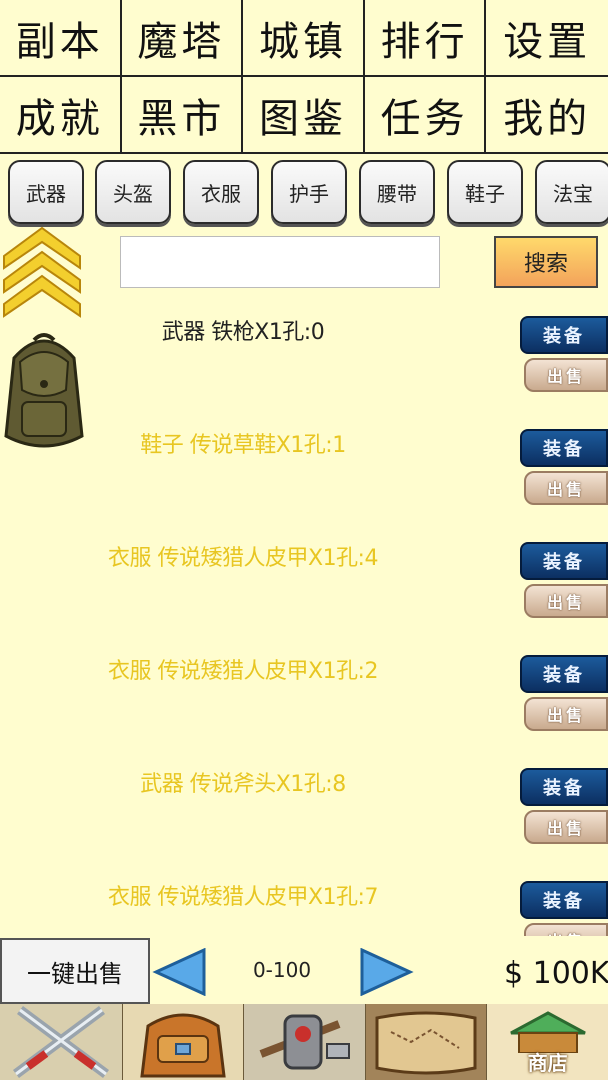  Describe the element at coordinates (221, 192) in the screenshot. I see `tab-armor: 衣服` at that location.